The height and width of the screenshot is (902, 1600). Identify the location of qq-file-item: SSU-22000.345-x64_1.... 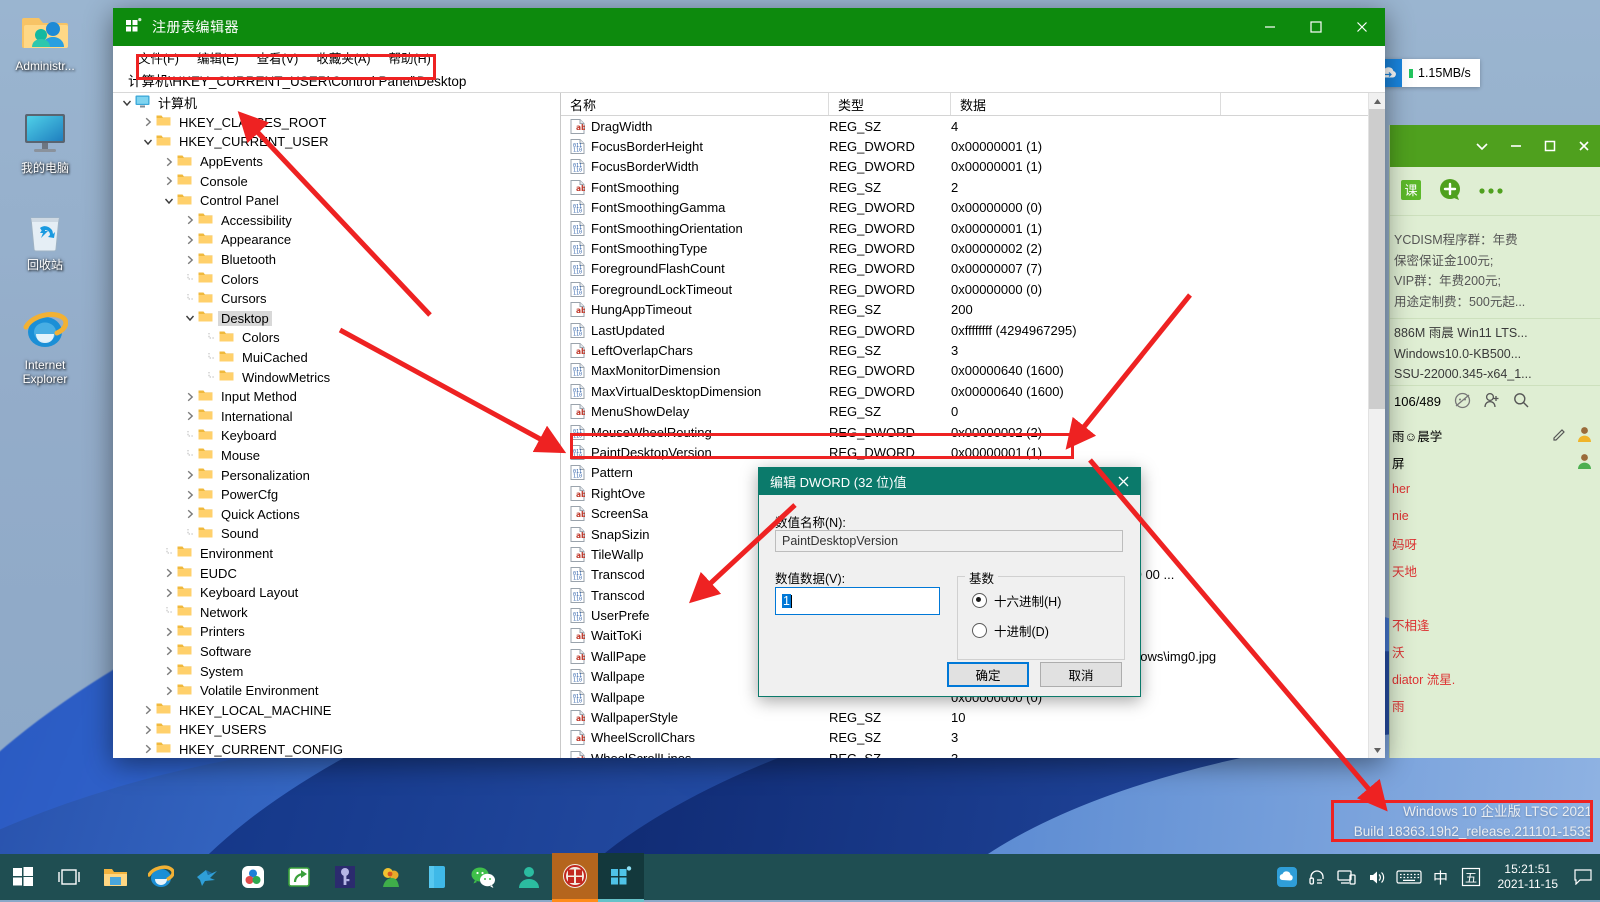
(1495, 374).